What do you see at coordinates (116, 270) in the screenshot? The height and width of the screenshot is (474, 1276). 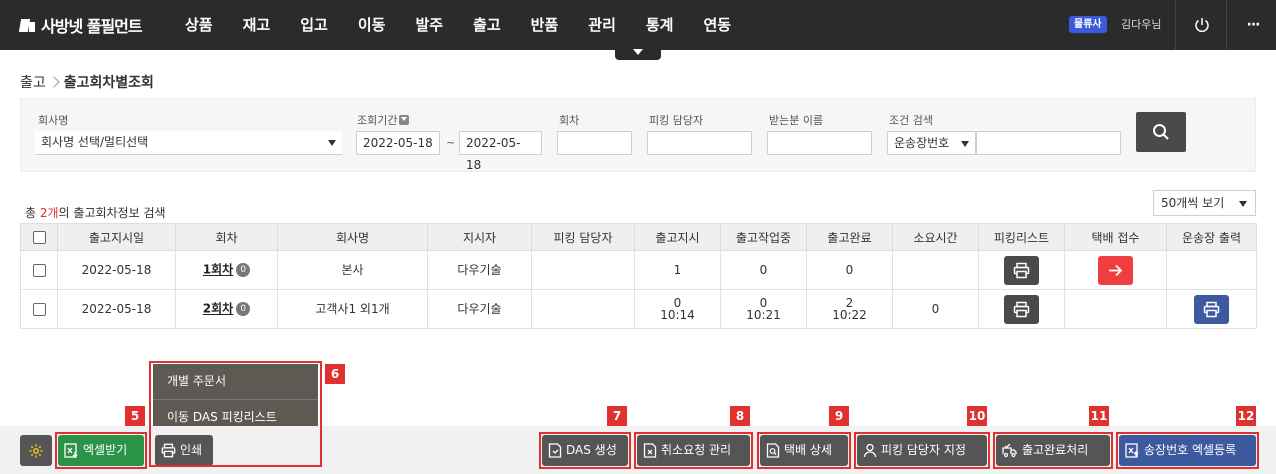 I see `date-cell: 2022-05-18` at bounding box center [116, 270].